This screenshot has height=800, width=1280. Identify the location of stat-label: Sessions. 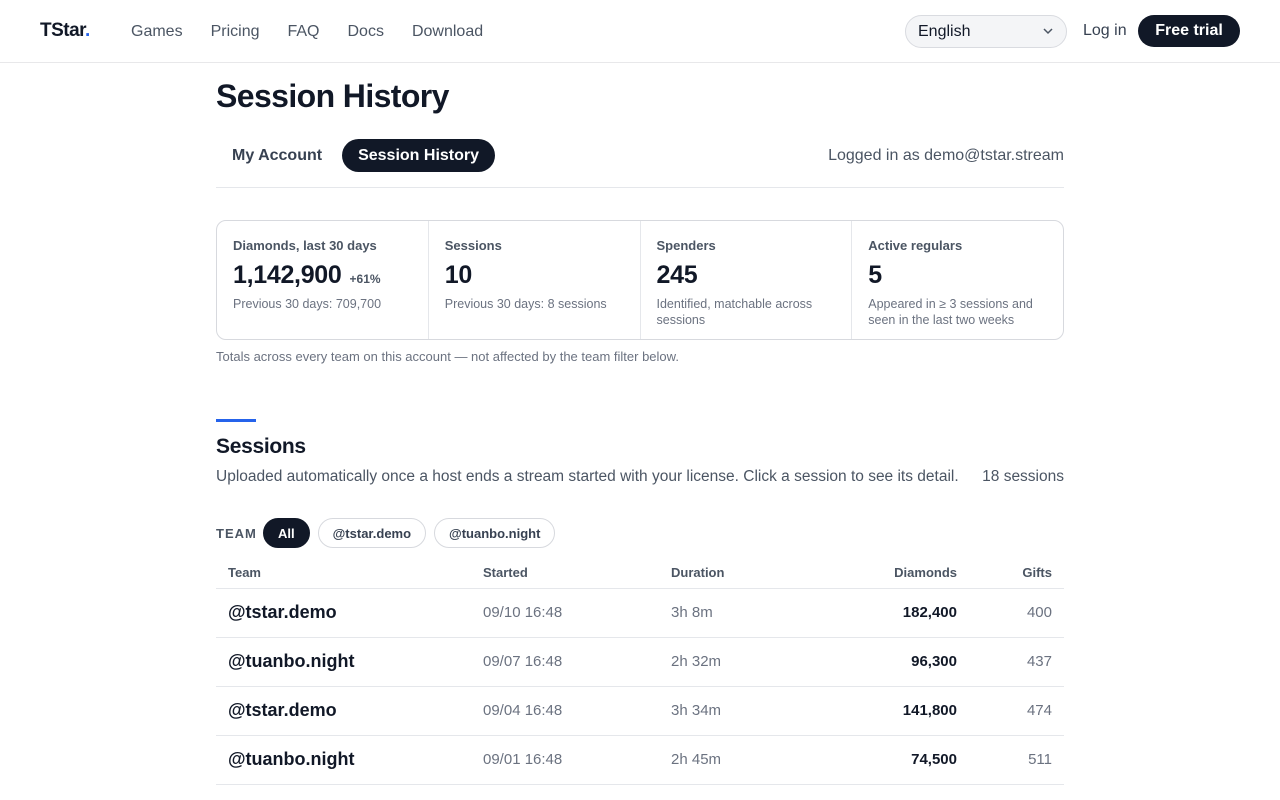
(473, 245).